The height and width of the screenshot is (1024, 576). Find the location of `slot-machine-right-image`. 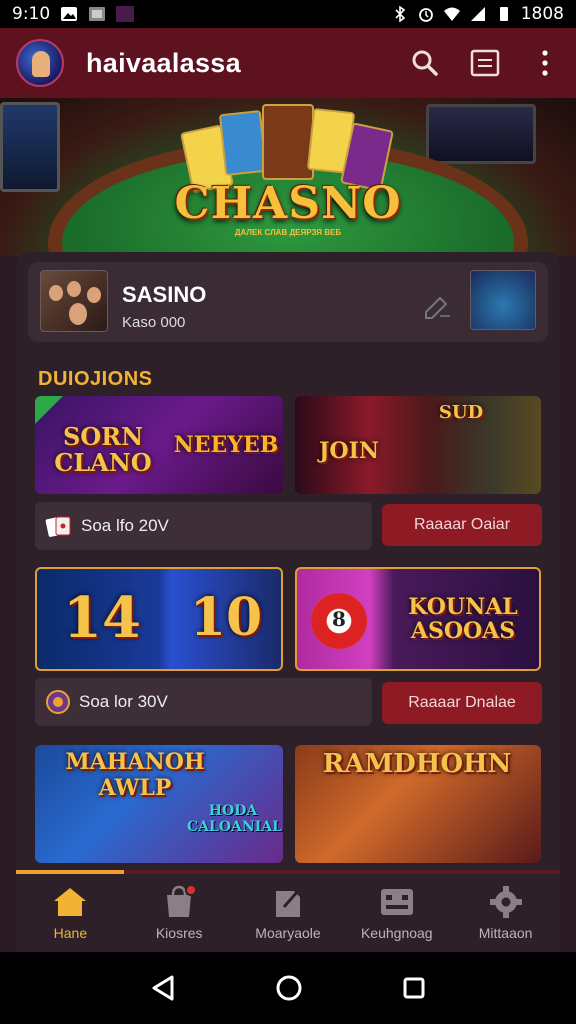

slot-machine-right-image is located at coordinates (481, 134).